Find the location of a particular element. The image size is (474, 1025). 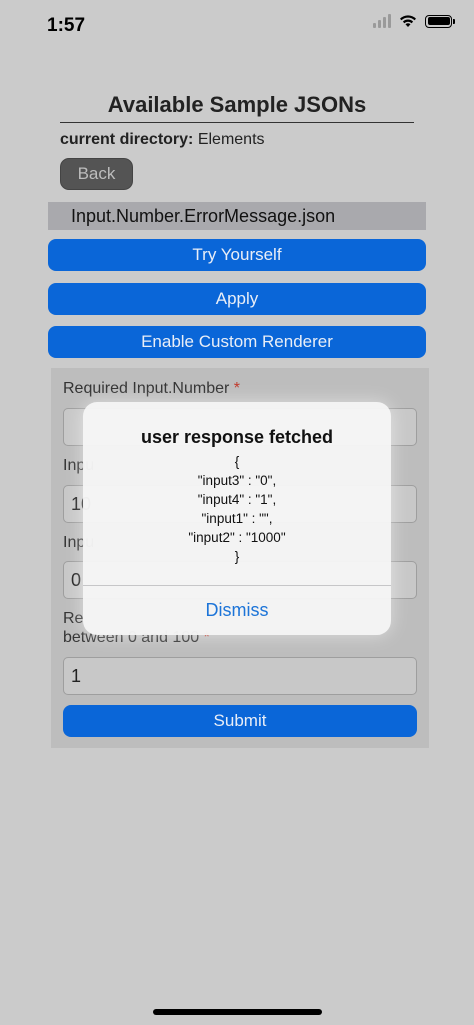

field1-label: Required Input.Number * is located at coordinates (151, 389).